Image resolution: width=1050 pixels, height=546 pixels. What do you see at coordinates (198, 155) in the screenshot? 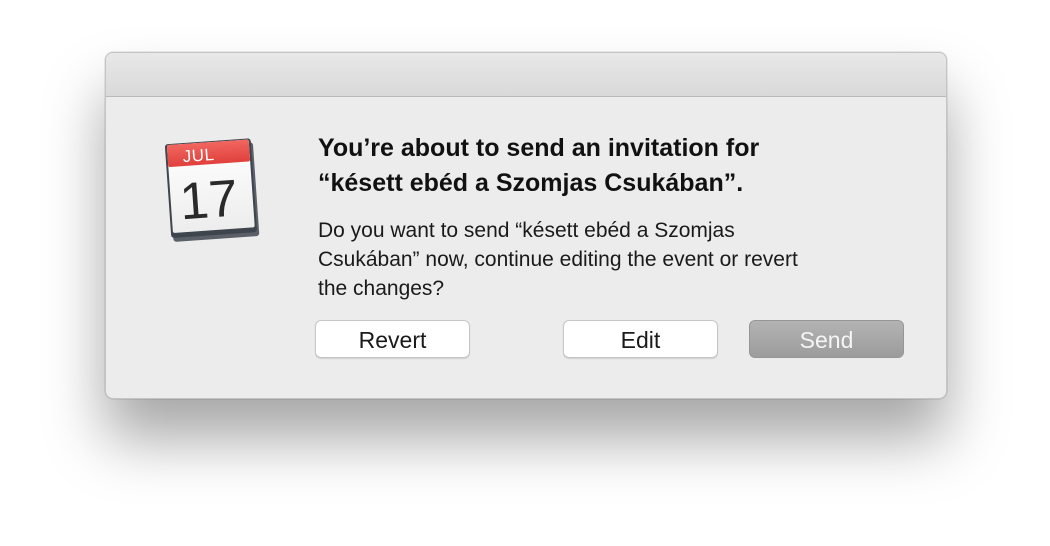
I see `calendar-icon-month: JUL` at bounding box center [198, 155].